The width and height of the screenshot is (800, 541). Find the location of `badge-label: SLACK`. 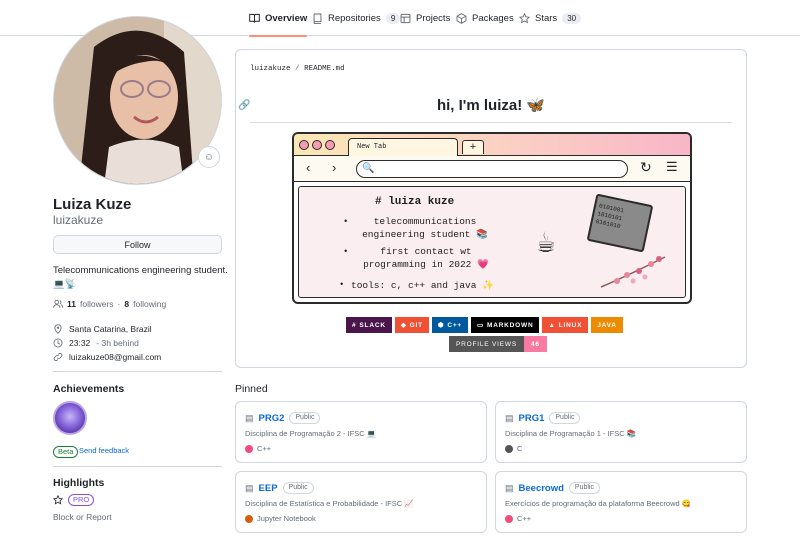

badge-label: SLACK is located at coordinates (372, 325).